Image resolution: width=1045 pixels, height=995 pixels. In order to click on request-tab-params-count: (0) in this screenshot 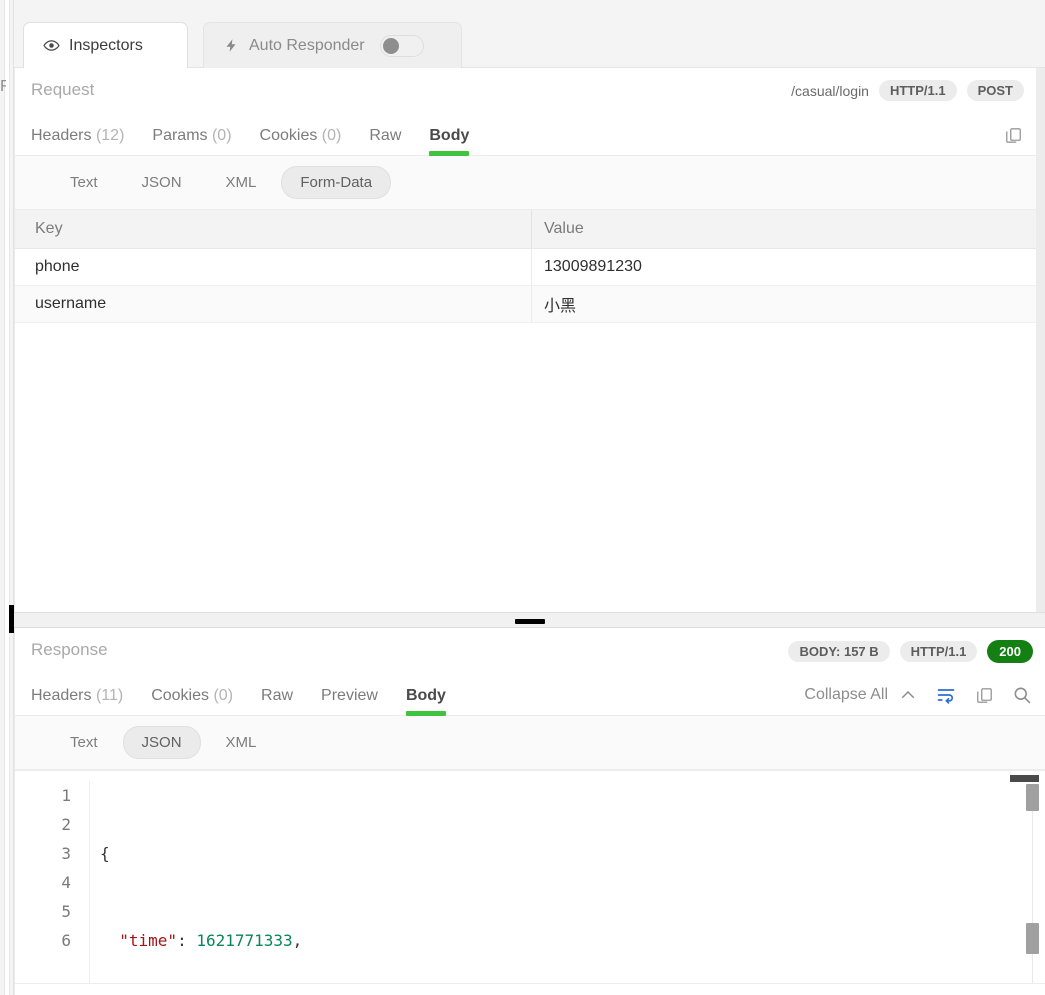, I will do `click(221, 135)`.